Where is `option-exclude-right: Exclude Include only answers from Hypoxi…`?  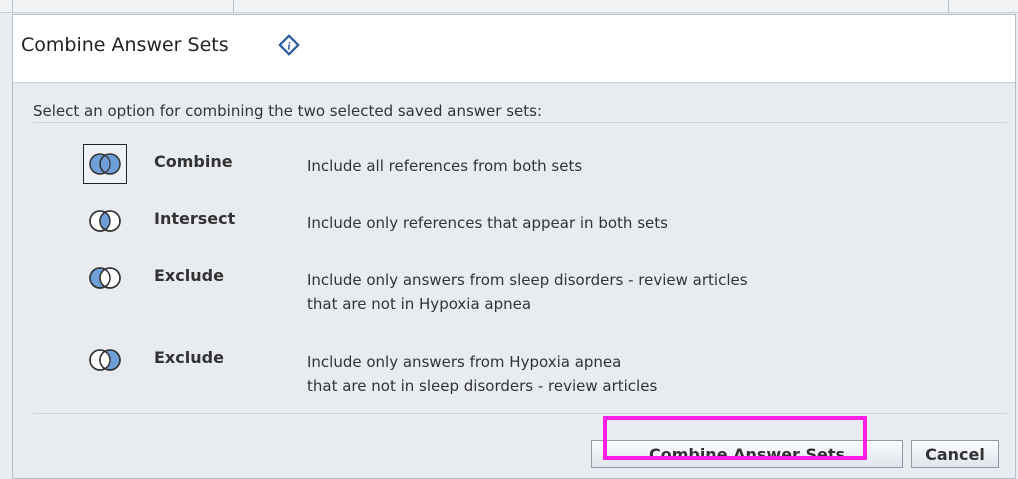 option-exclude-right: Exclude Include only answers from Hypoxi… is located at coordinates (533, 367).